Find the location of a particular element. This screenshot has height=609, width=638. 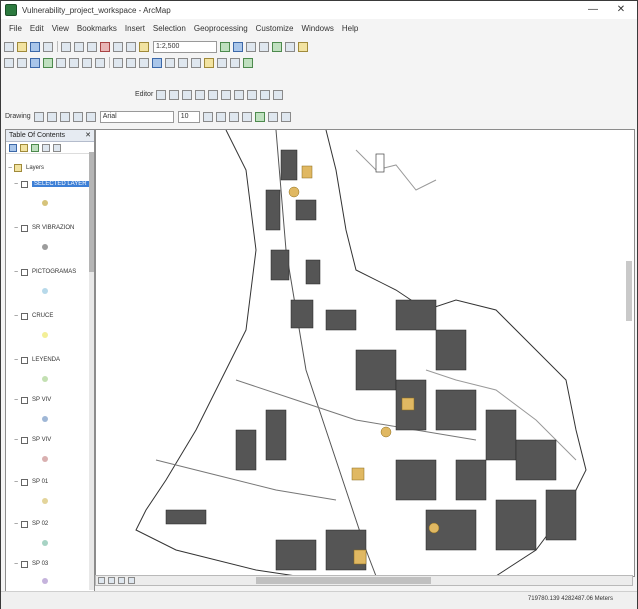

toc-layer-item: − SP 01 is located at coordinates (52, 482).